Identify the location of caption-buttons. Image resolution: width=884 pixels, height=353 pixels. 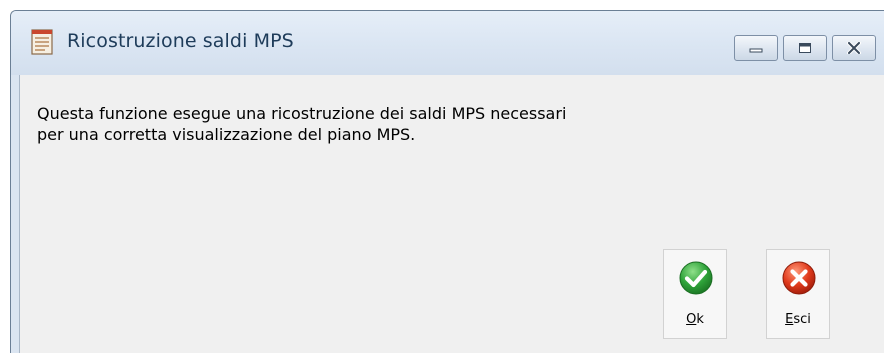
(805, 48).